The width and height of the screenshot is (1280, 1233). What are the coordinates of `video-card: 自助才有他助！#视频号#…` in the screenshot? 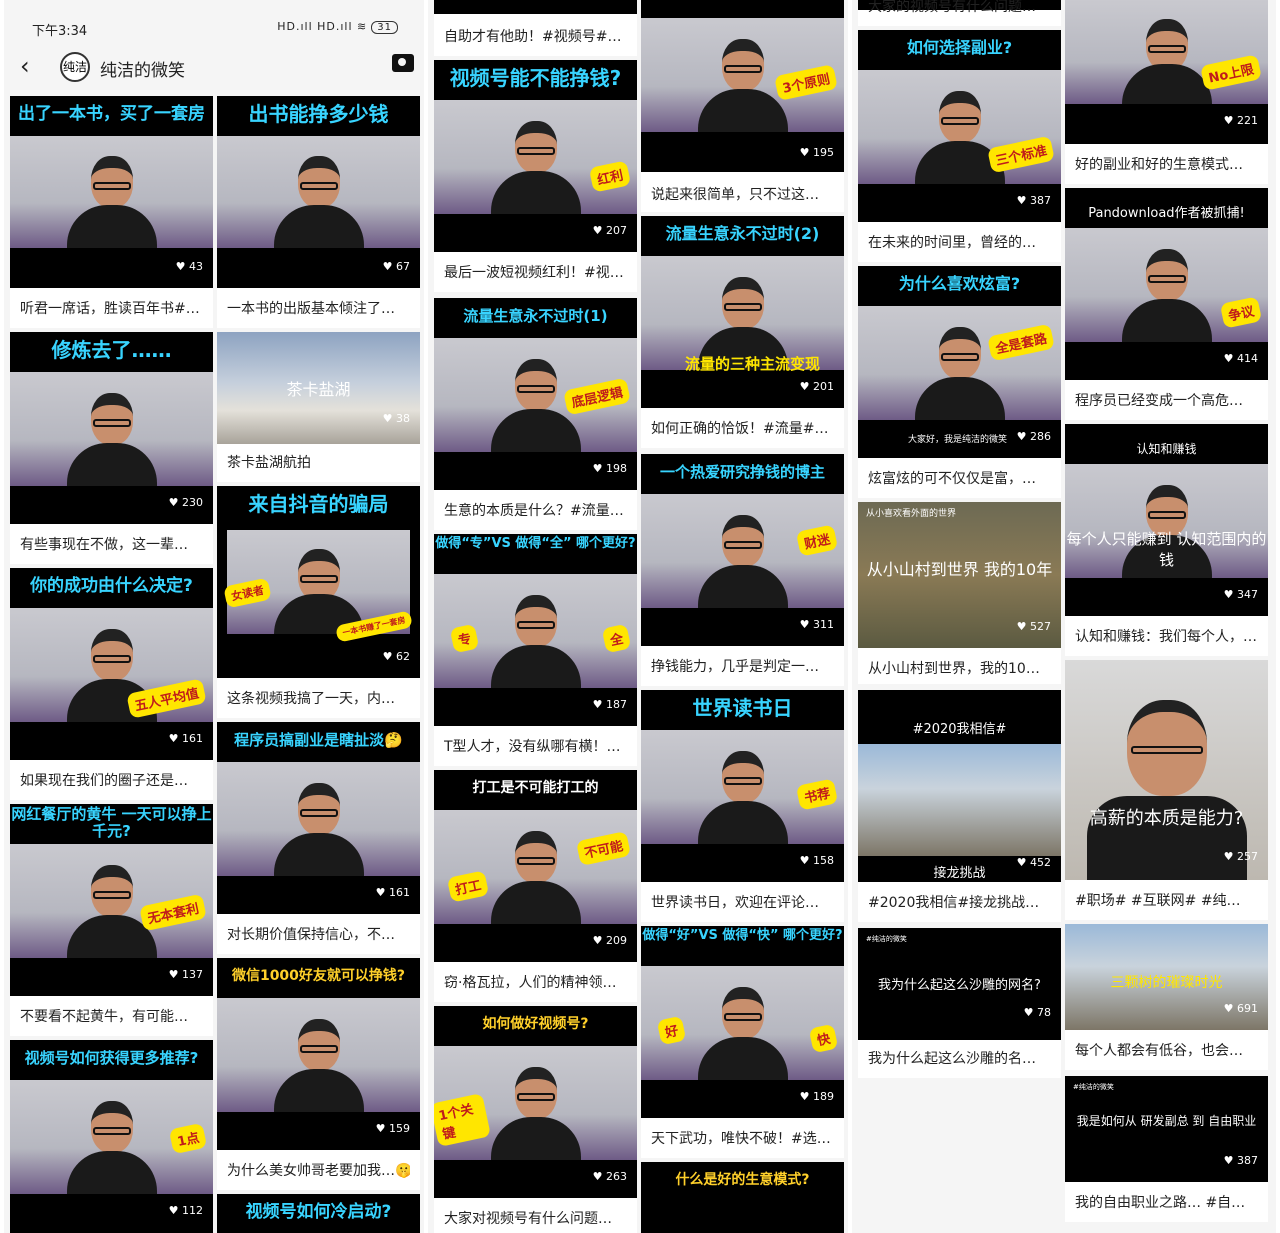 It's located at (535, 28).